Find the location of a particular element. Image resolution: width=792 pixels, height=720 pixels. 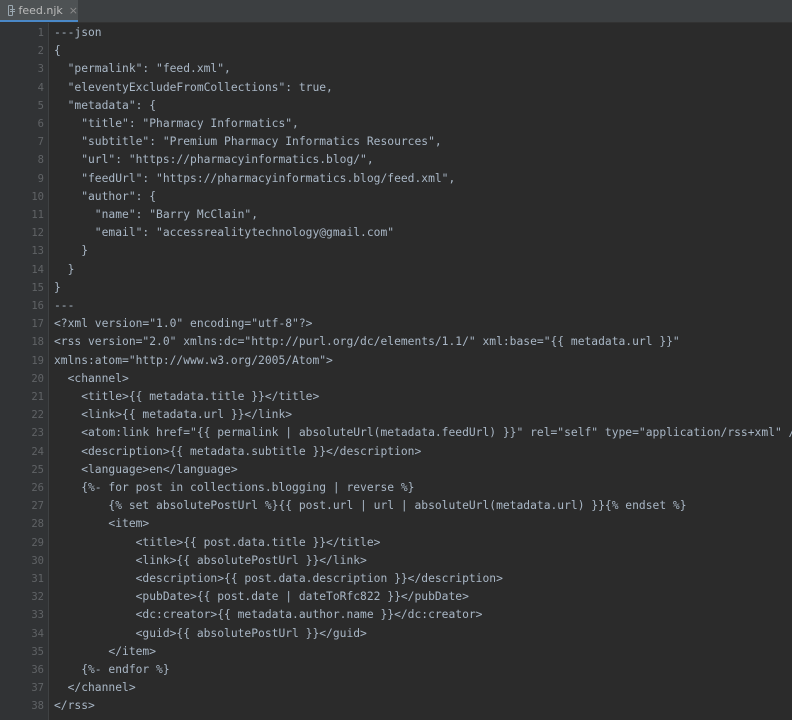

line-number: 36 is located at coordinates (37, 670).